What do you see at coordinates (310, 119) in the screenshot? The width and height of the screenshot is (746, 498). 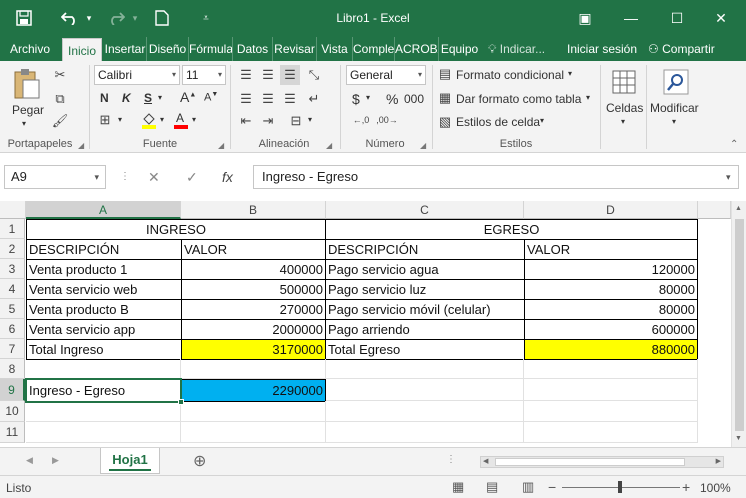 I see `merge-dropdown-icon: ▾` at bounding box center [310, 119].